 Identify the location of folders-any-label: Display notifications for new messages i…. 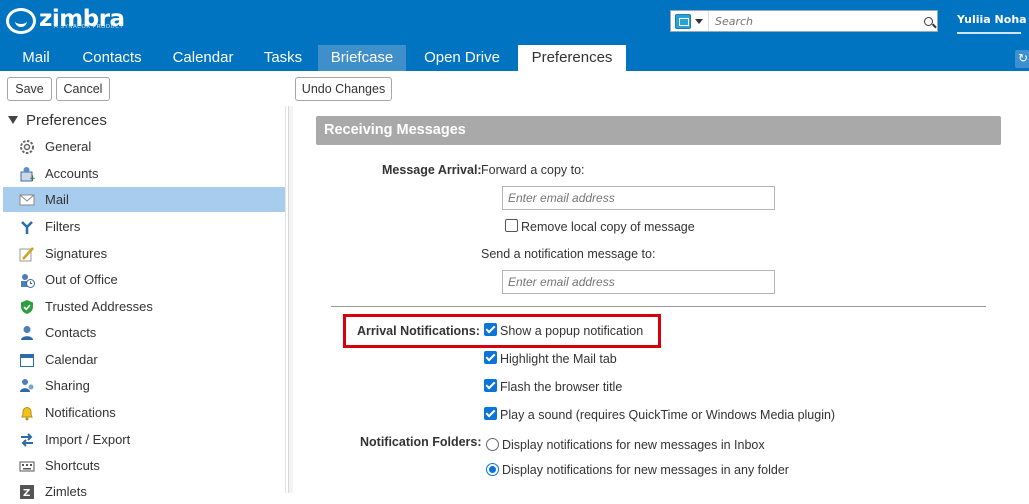
(645, 470).